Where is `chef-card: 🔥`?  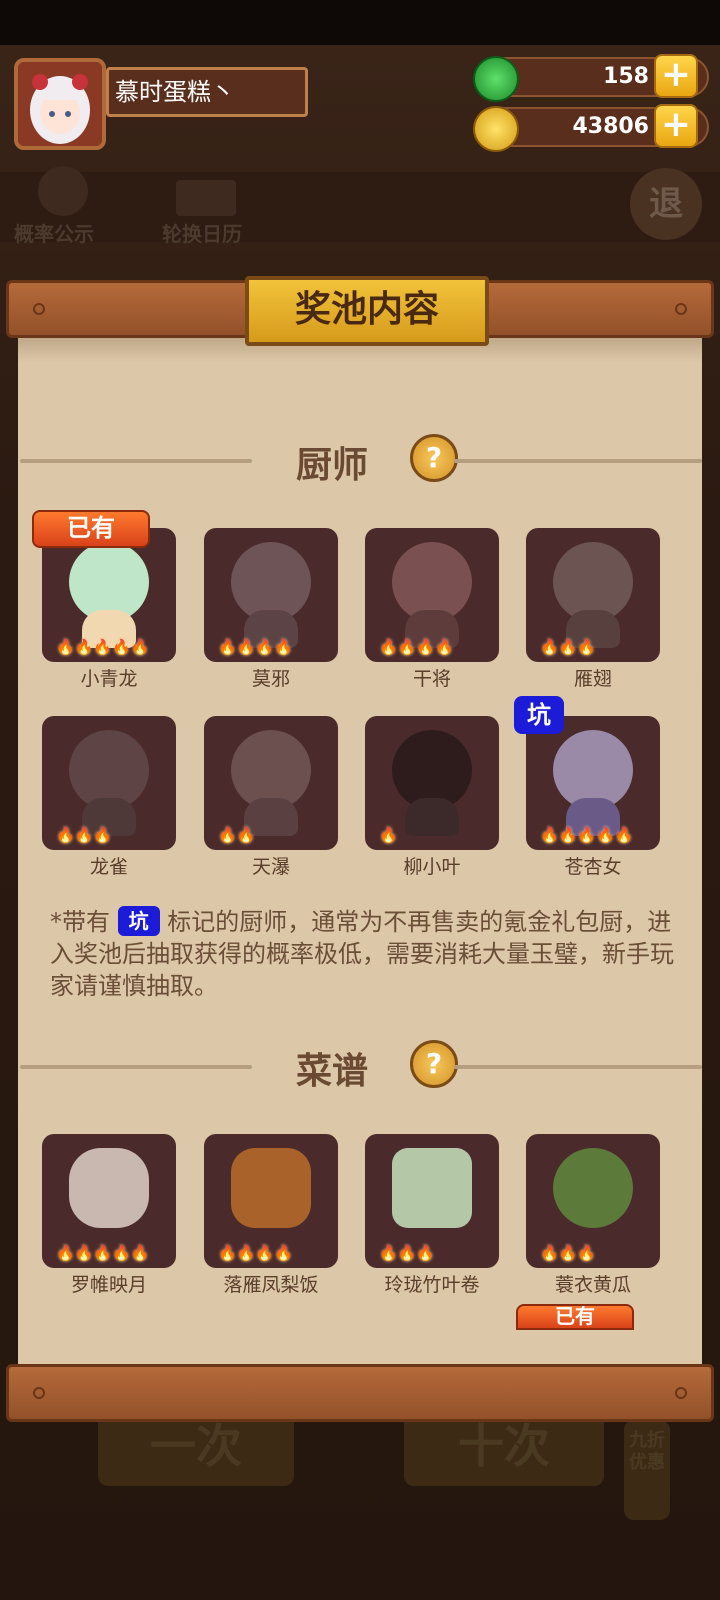 chef-card: 🔥 is located at coordinates (432, 783).